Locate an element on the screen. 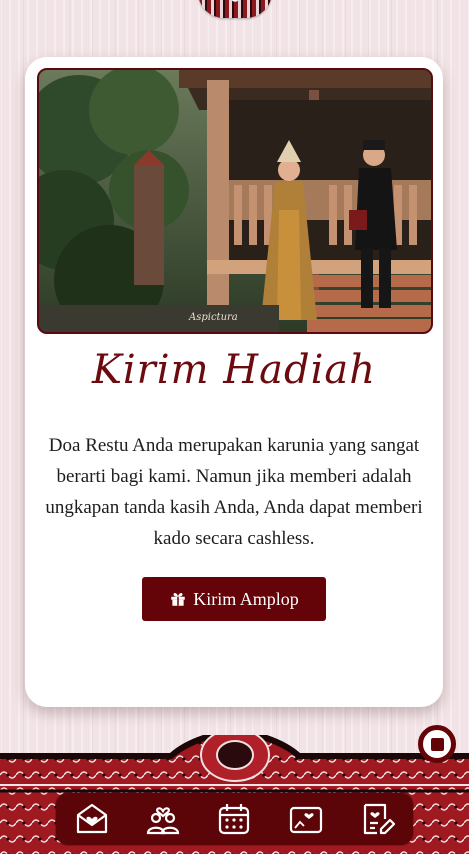  photo-watermark: Aspictura is located at coordinates (213, 317).